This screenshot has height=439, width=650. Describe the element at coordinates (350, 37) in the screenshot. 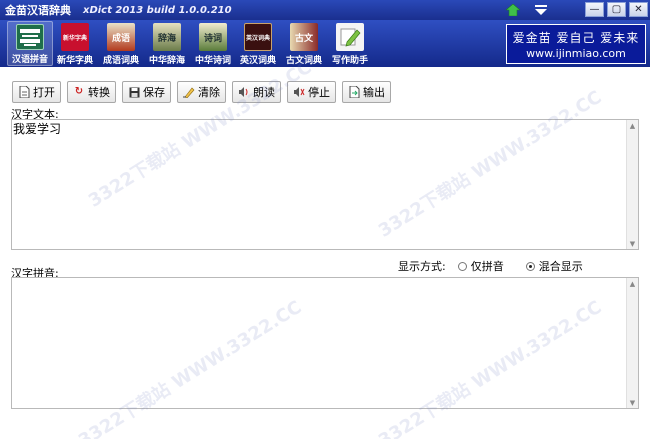

I see `writing-assistant-icon` at that location.